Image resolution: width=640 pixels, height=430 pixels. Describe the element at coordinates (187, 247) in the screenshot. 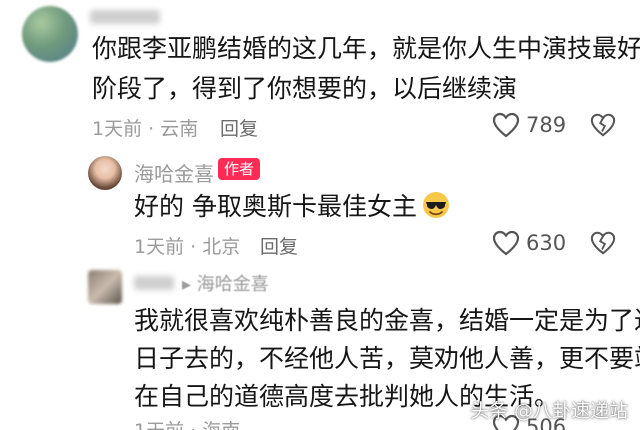

I see `comment-meta: 1天前 · 北京` at that location.